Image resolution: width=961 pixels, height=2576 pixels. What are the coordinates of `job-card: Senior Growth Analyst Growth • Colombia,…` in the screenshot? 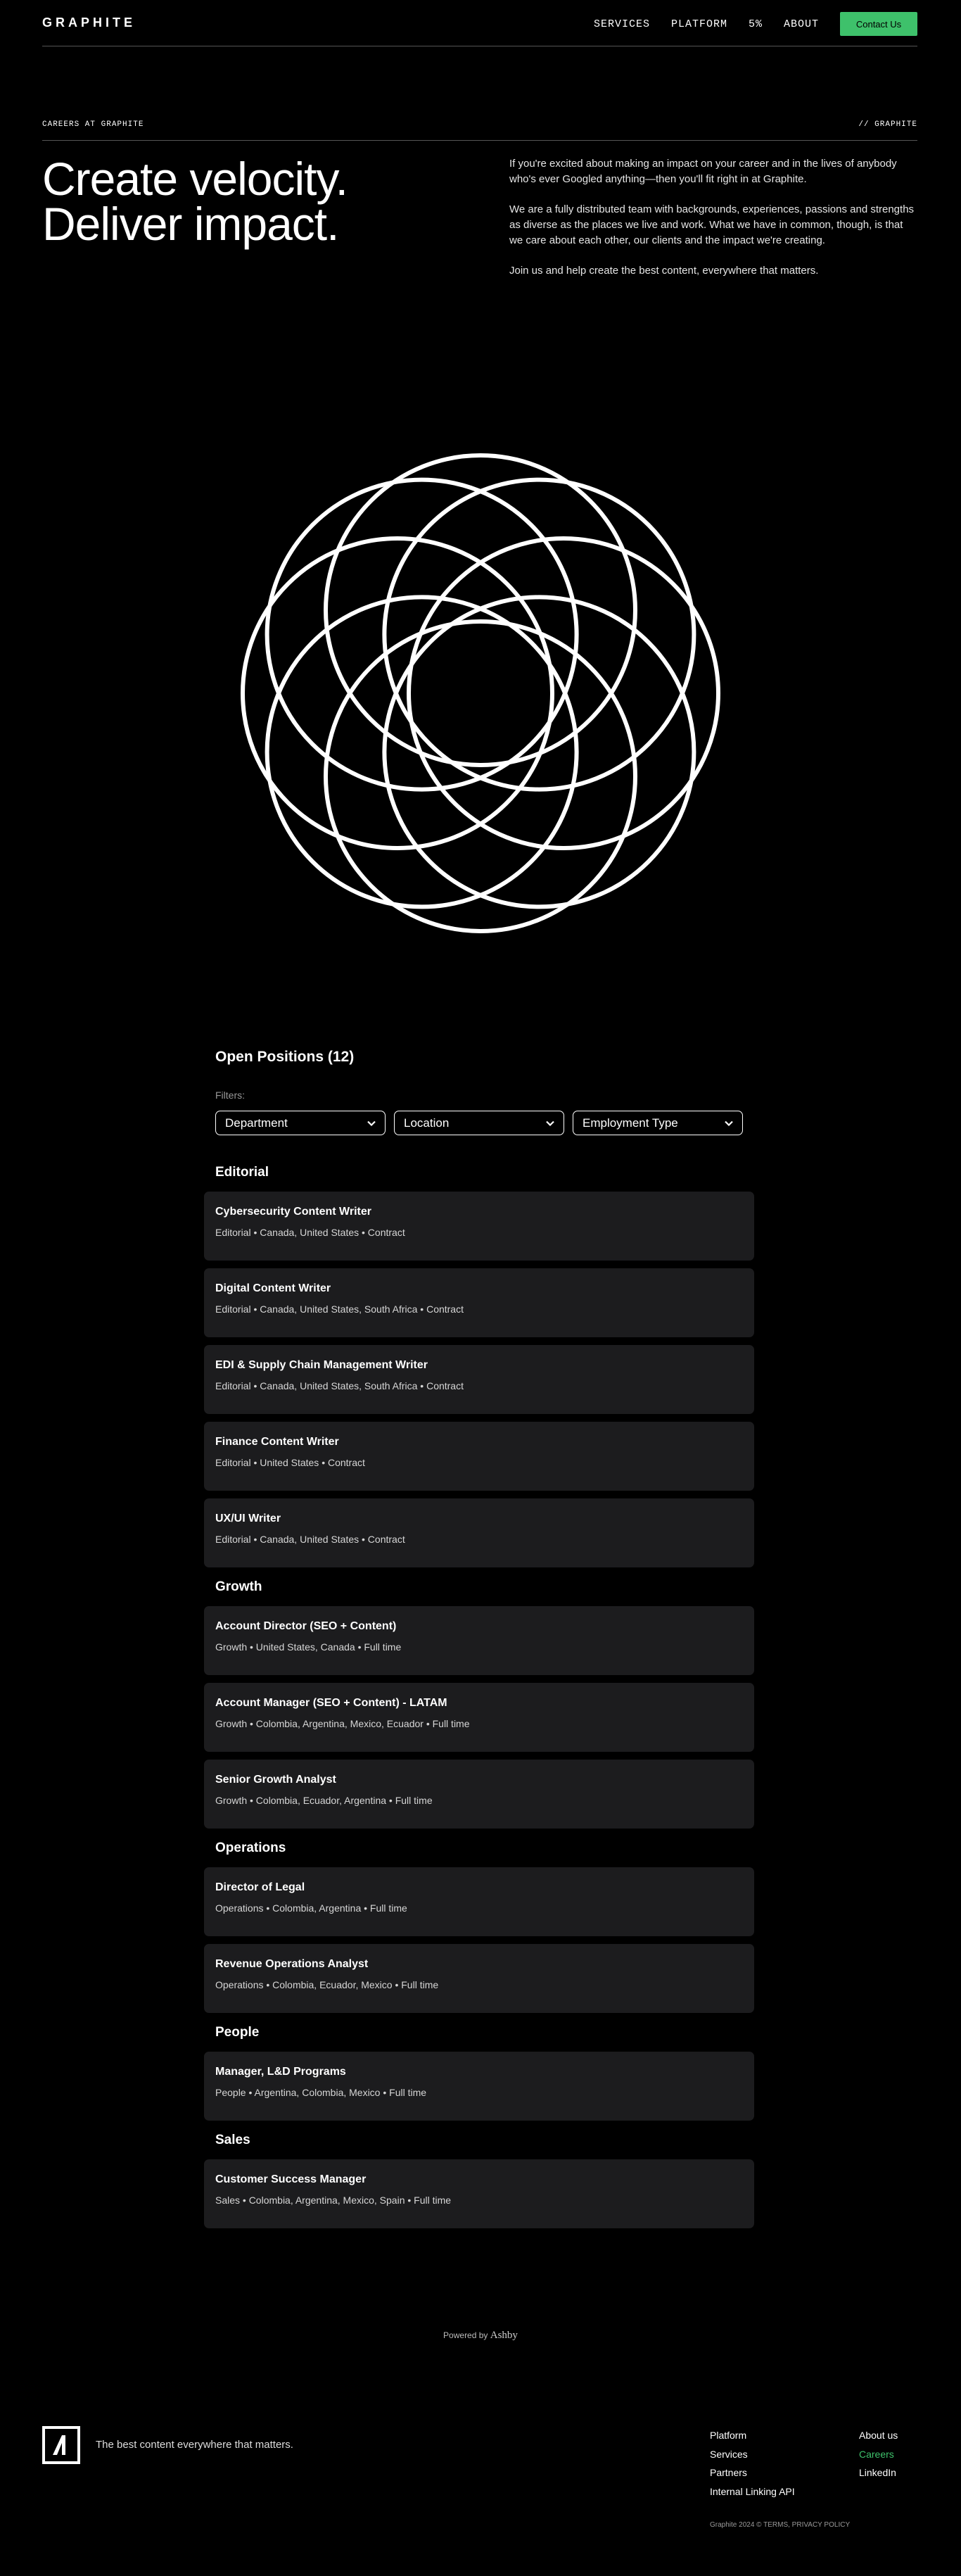 It's located at (479, 1794).